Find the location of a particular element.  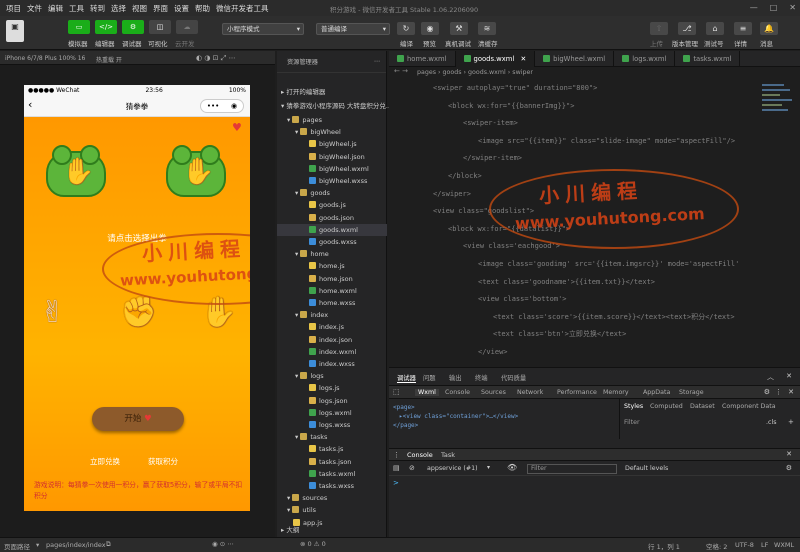

devtools-subtab: Sources is located at coordinates (493, 392).